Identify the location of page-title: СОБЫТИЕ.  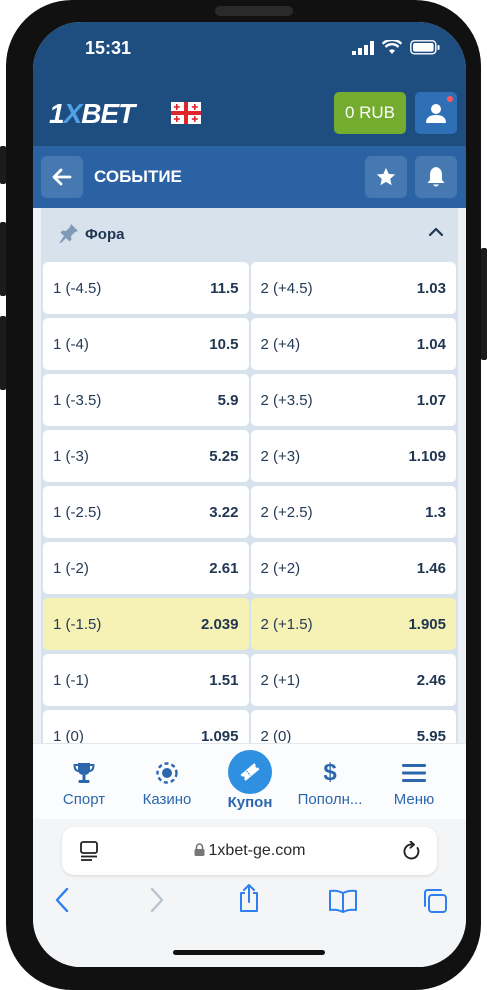
(138, 176).